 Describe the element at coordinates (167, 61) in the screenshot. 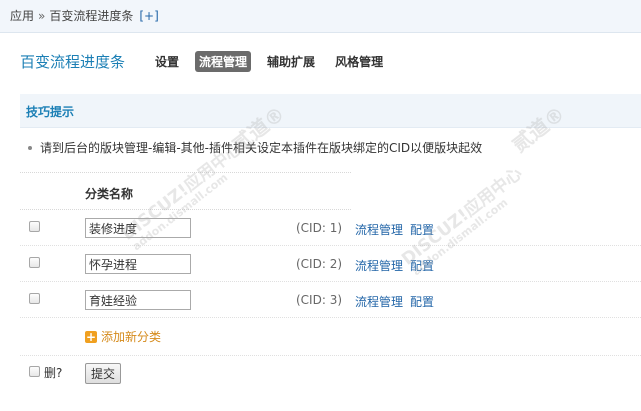

I see `tab-settings: 设置` at that location.